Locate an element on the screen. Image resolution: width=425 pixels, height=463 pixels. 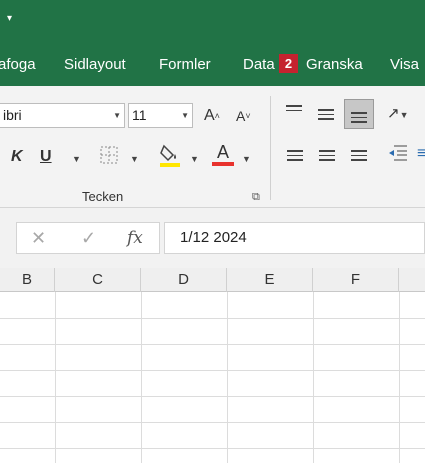
borders-button is located at coordinates (109, 158).